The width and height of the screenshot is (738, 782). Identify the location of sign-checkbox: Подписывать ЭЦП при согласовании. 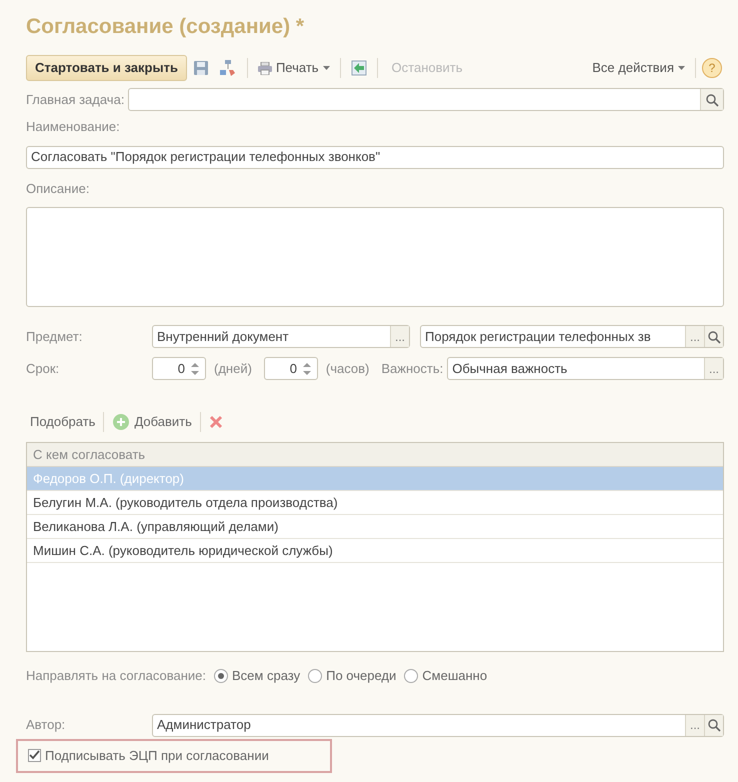
(148, 756).